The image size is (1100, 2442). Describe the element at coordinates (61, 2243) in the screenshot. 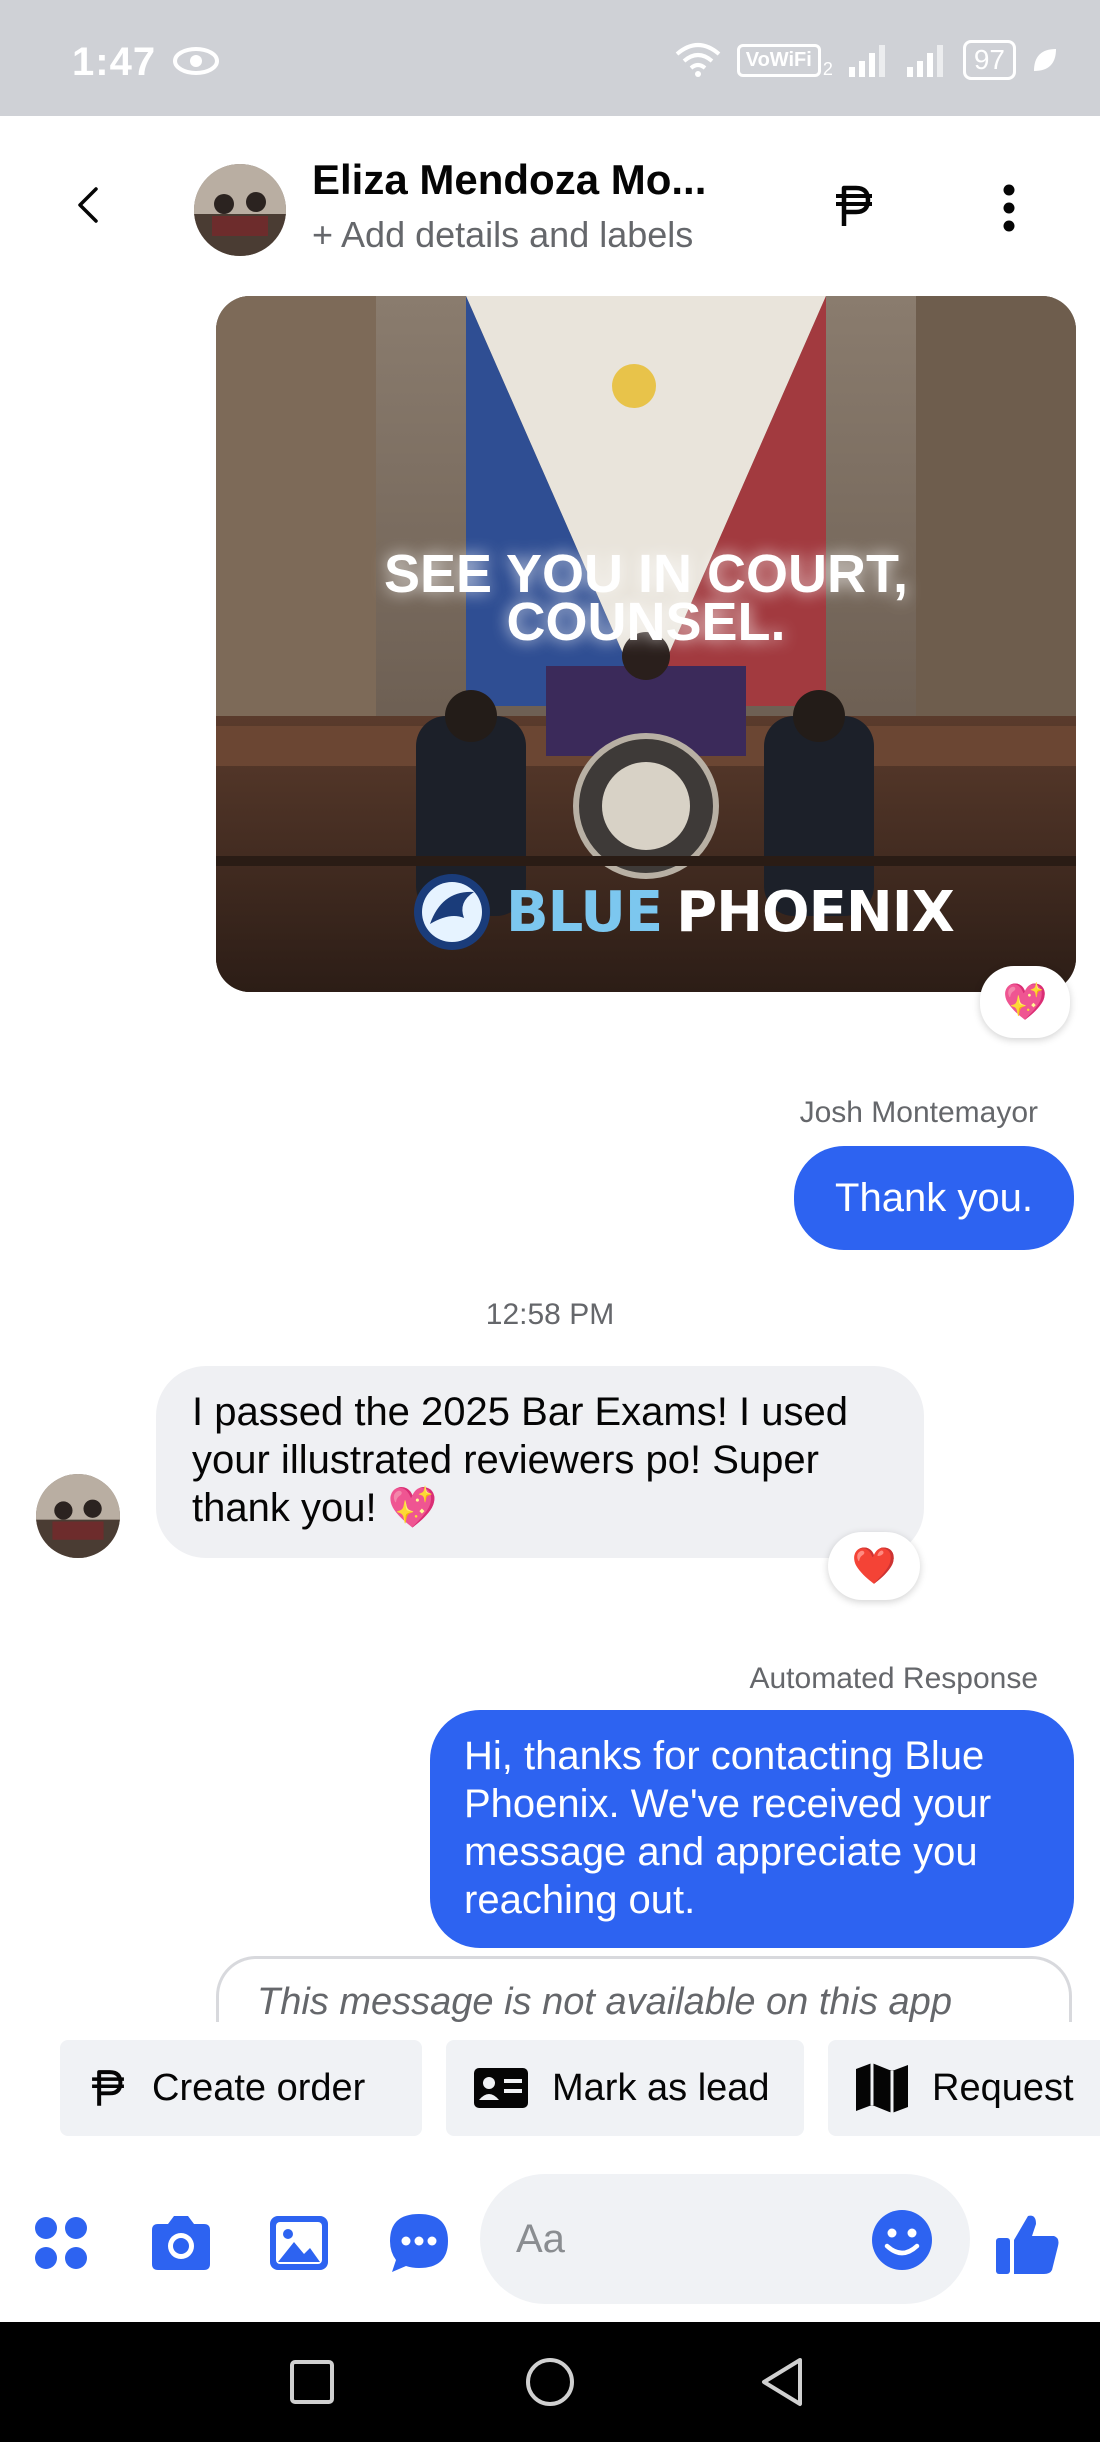

I see `apps-grid-icon` at that location.